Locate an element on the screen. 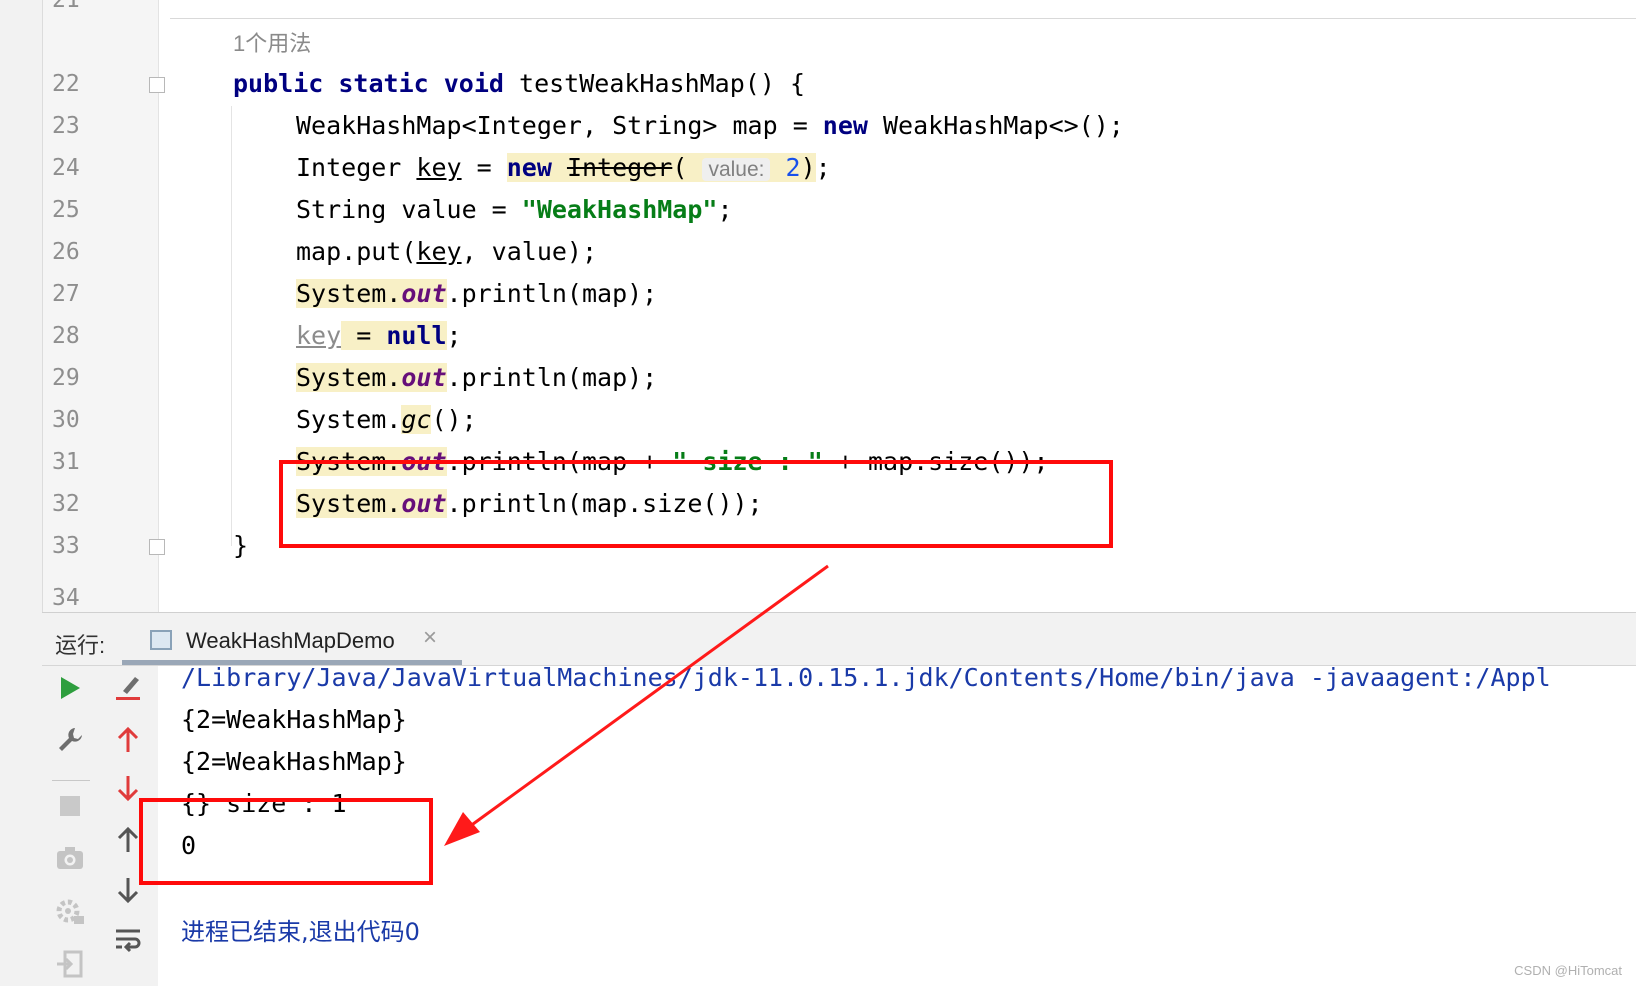 The height and width of the screenshot is (986, 1636). process-exit-message: 进程已结束,退出代码0 is located at coordinates (300, 932).